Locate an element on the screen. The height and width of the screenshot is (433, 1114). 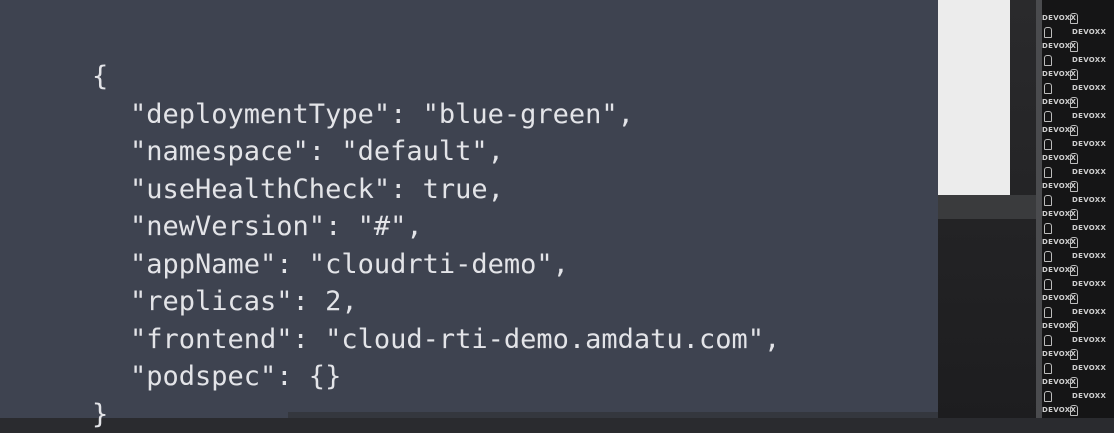
code-line-replicas: "replicas": 2, is located at coordinates (436, 302).